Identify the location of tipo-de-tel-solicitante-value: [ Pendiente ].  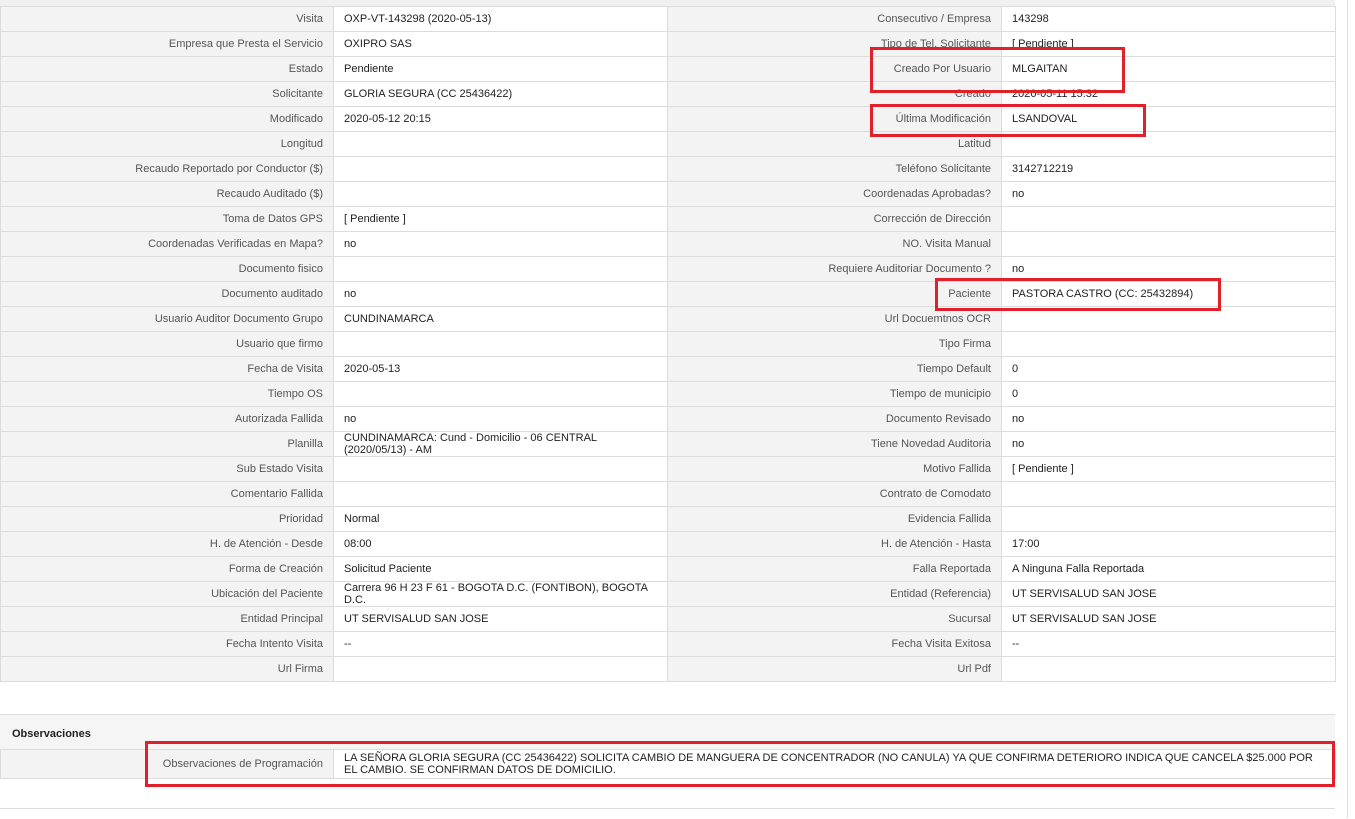
(1168, 44).